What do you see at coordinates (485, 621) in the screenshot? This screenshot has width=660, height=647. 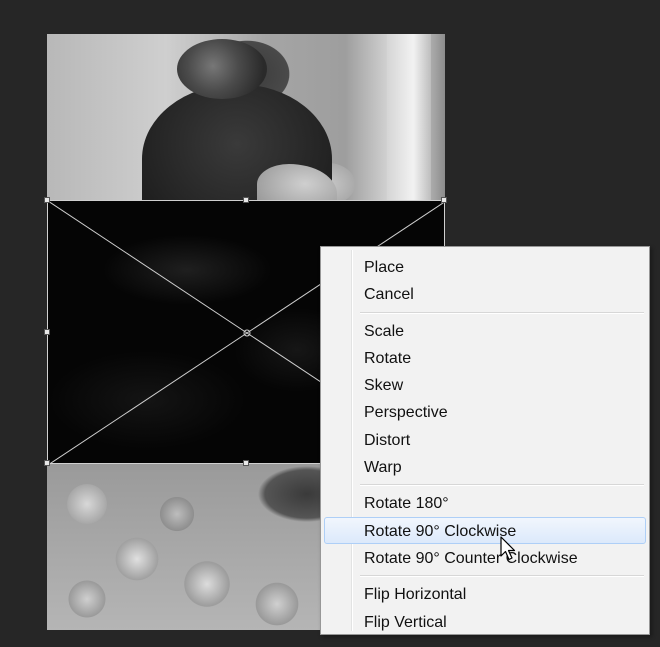 I see `menu-item-flip-vertical: Flip Vertical` at bounding box center [485, 621].